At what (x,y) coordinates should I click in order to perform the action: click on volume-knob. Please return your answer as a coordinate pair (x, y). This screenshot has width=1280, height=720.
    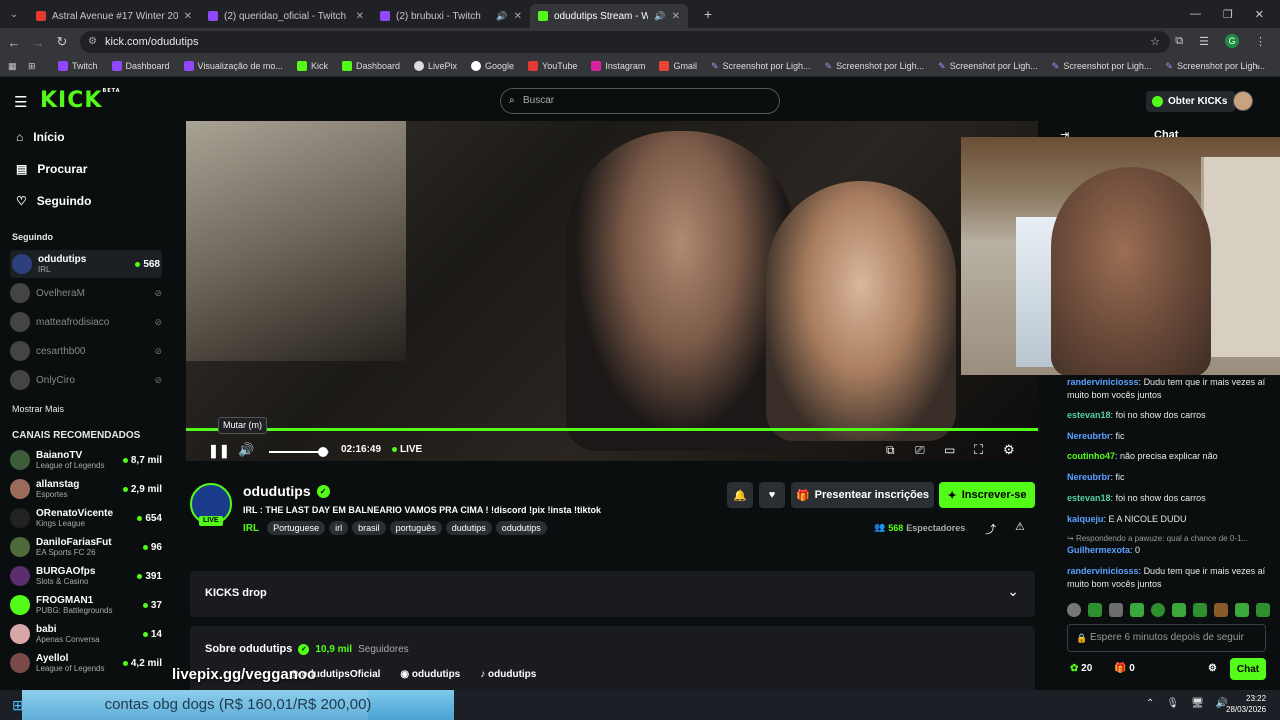
    Looking at the image, I should click on (323, 452).